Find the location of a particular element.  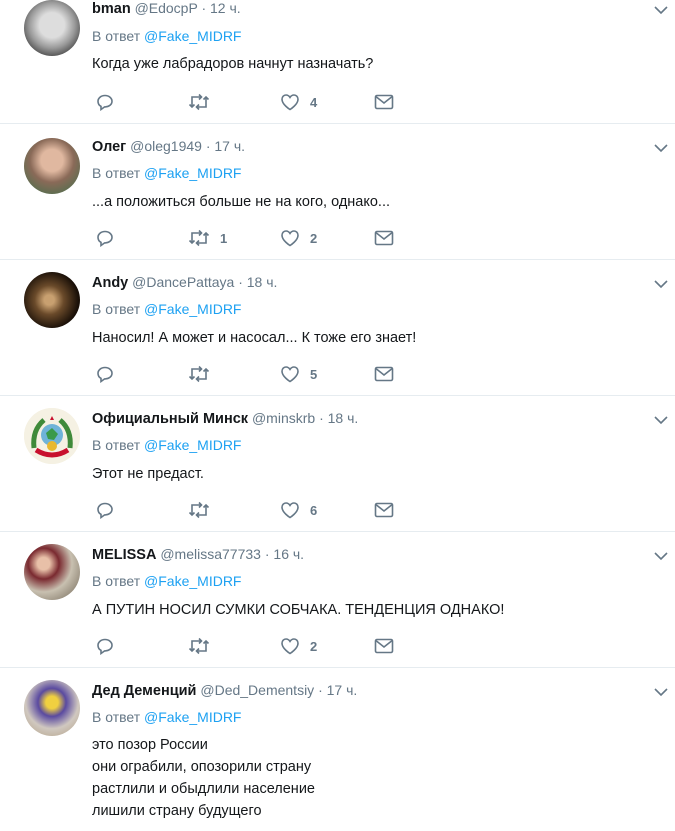

tweet-actions: 2 is located at coordinates (252, 646).